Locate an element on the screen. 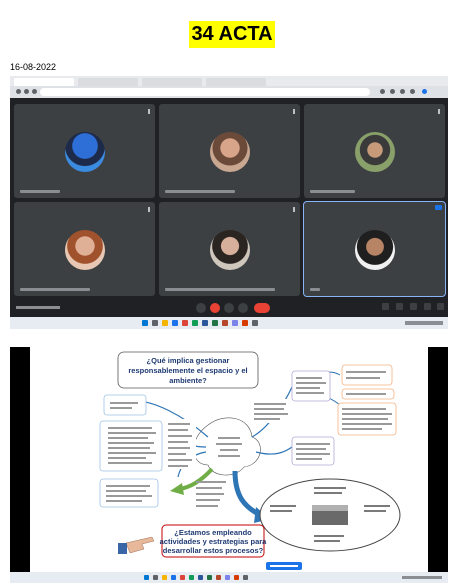 Image resolution: width=449 pixels, height=585 pixels. back-icon is located at coordinates (18, 91).